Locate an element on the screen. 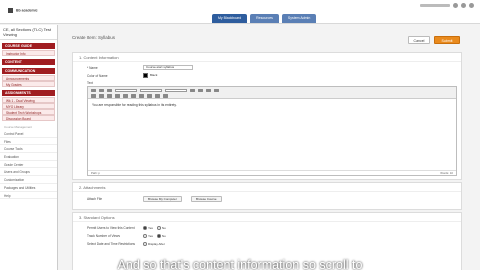  tab-resources: Resources is located at coordinates (264, 18).